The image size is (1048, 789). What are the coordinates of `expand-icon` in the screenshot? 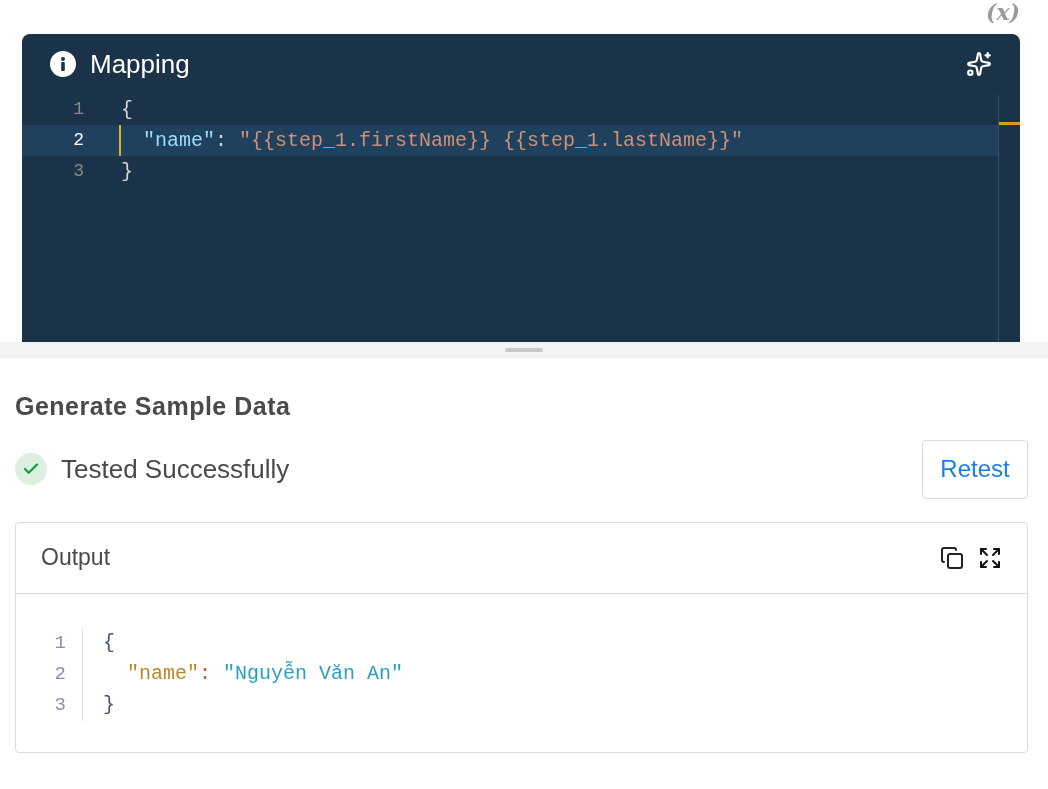 It's located at (990, 557).